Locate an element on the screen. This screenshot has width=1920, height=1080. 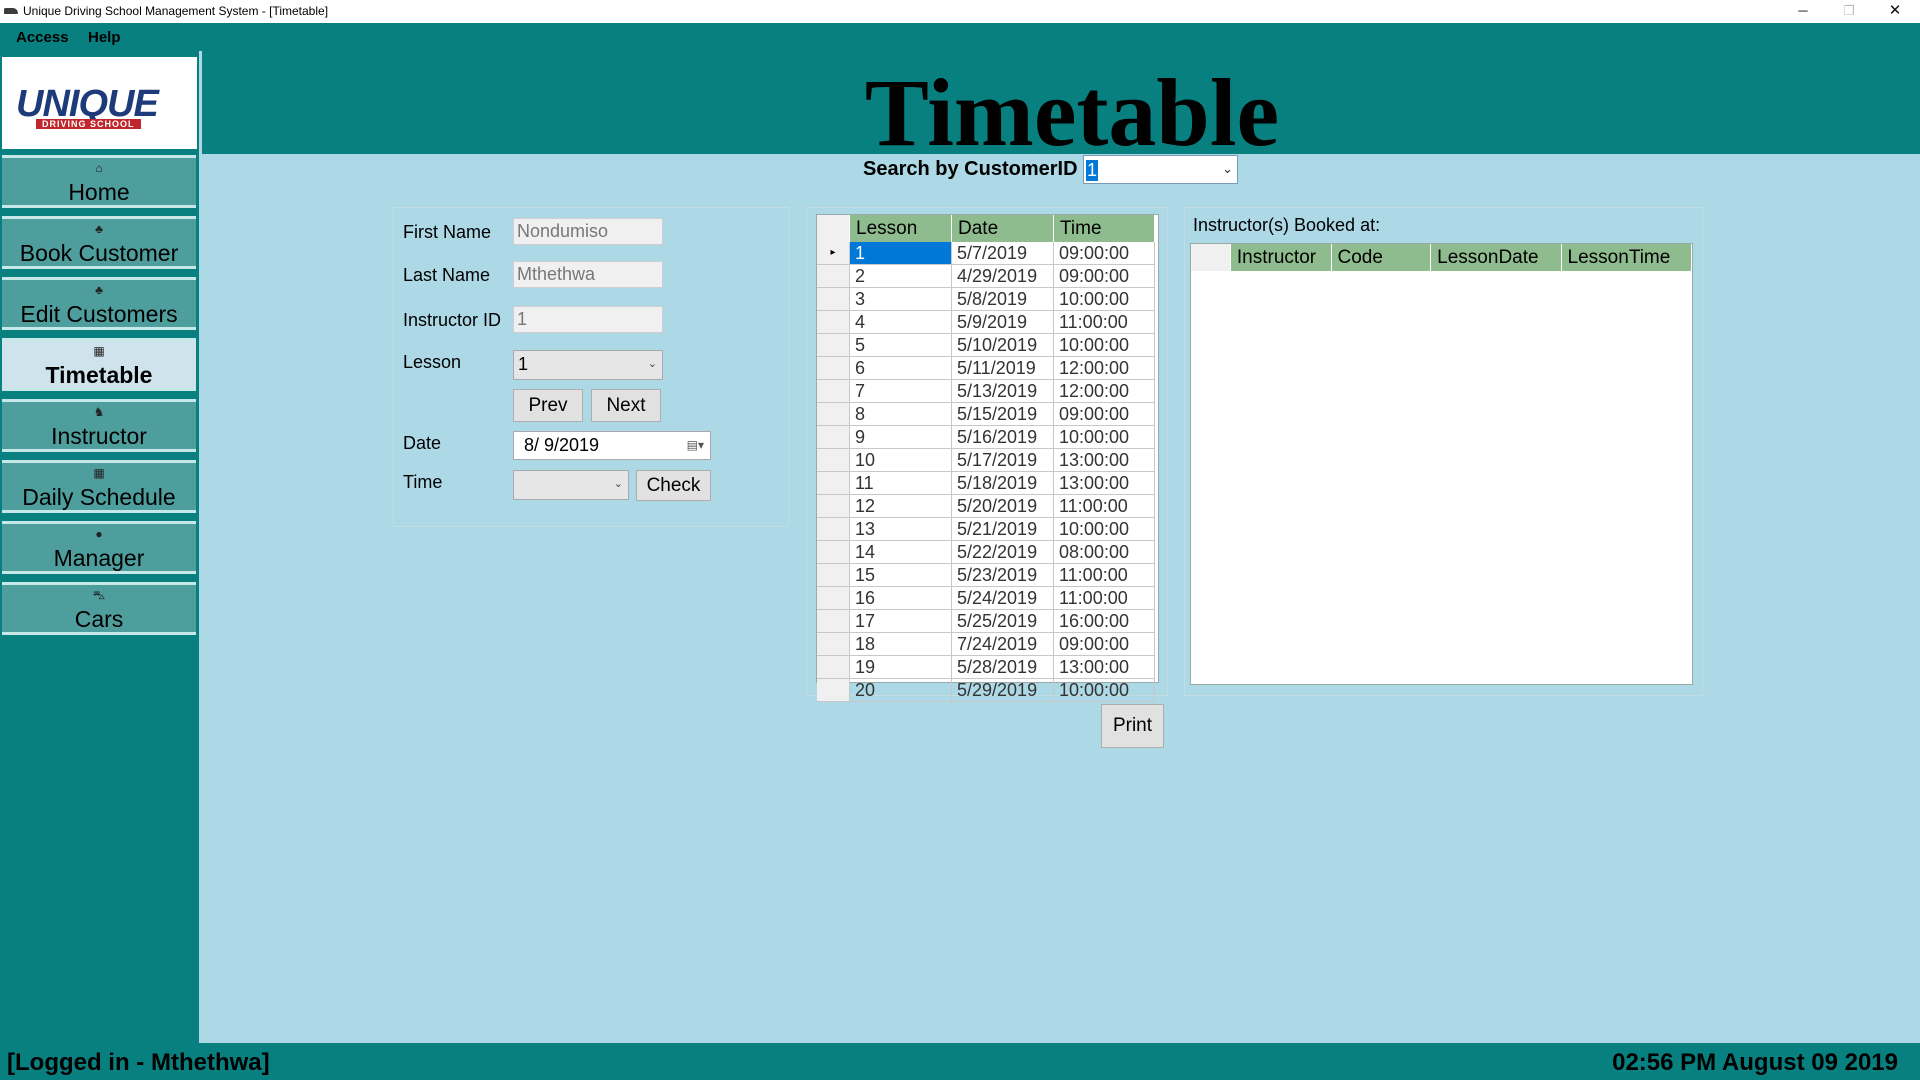
table-row: 12 5/20/2019 11:00:00 is located at coordinates (986, 506).